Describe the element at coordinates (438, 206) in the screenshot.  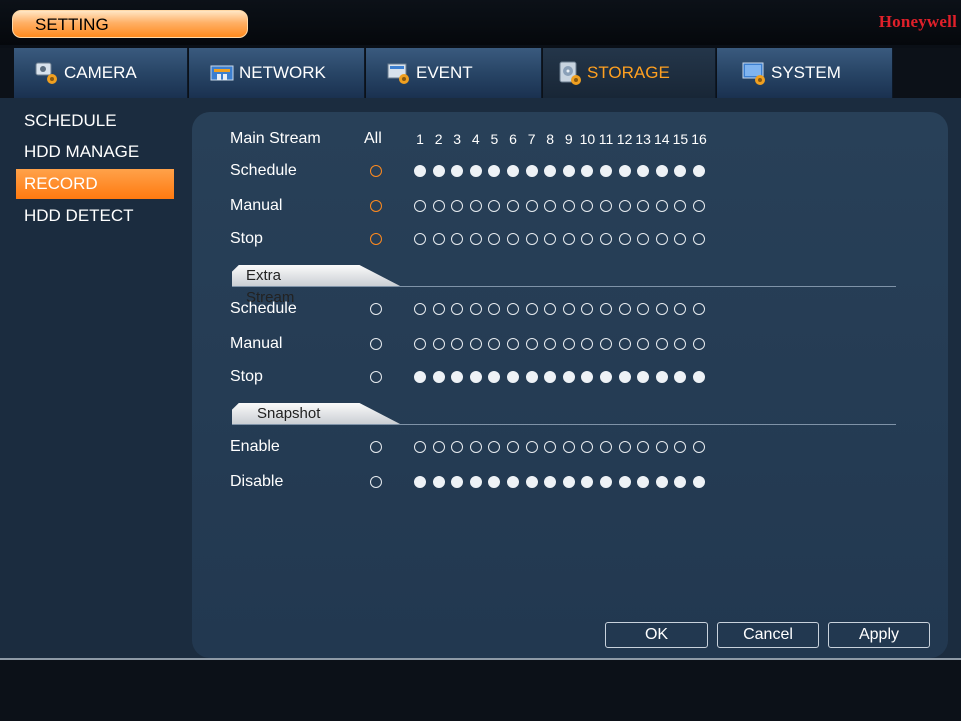
I see `main-manual-ch2-radio` at that location.